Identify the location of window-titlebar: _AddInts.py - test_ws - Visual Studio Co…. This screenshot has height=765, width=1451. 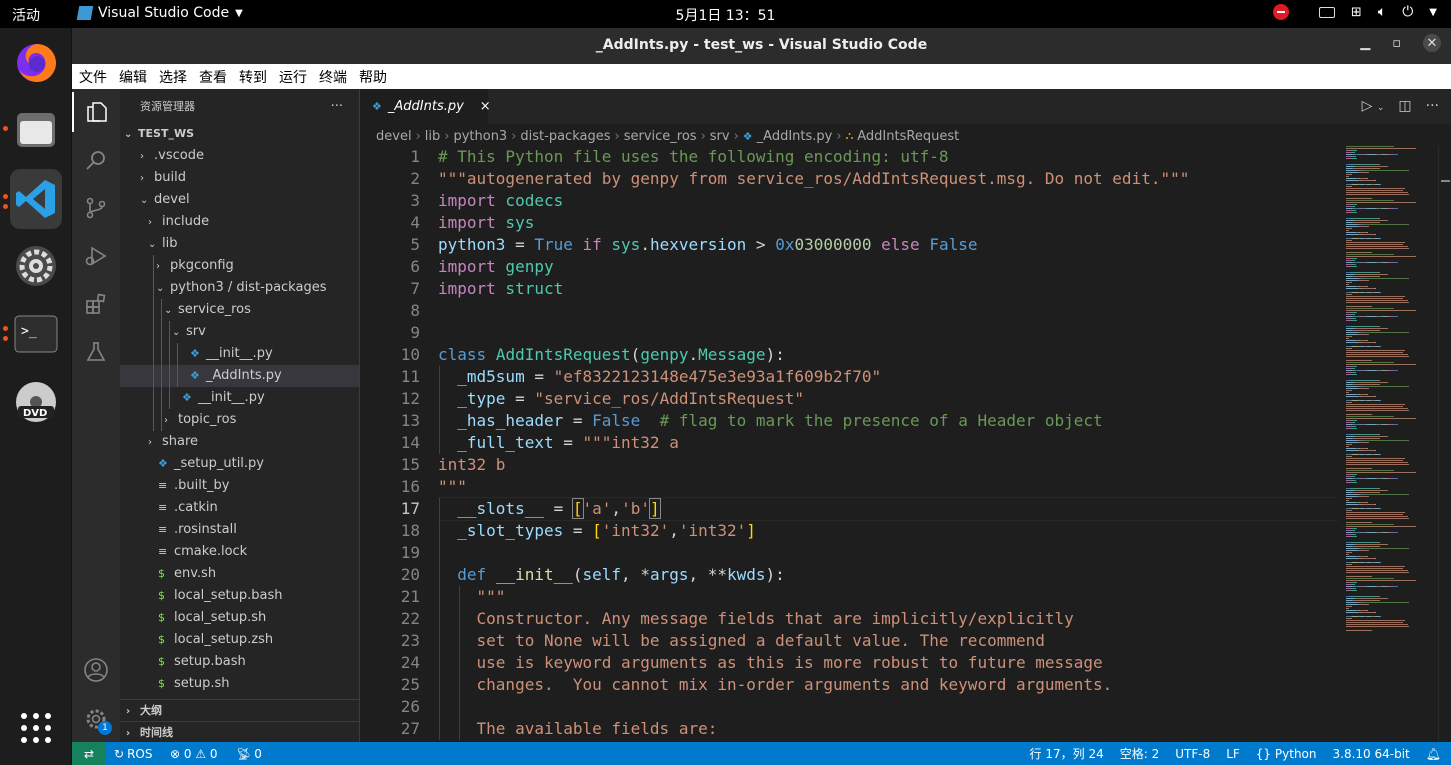
(761, 46).